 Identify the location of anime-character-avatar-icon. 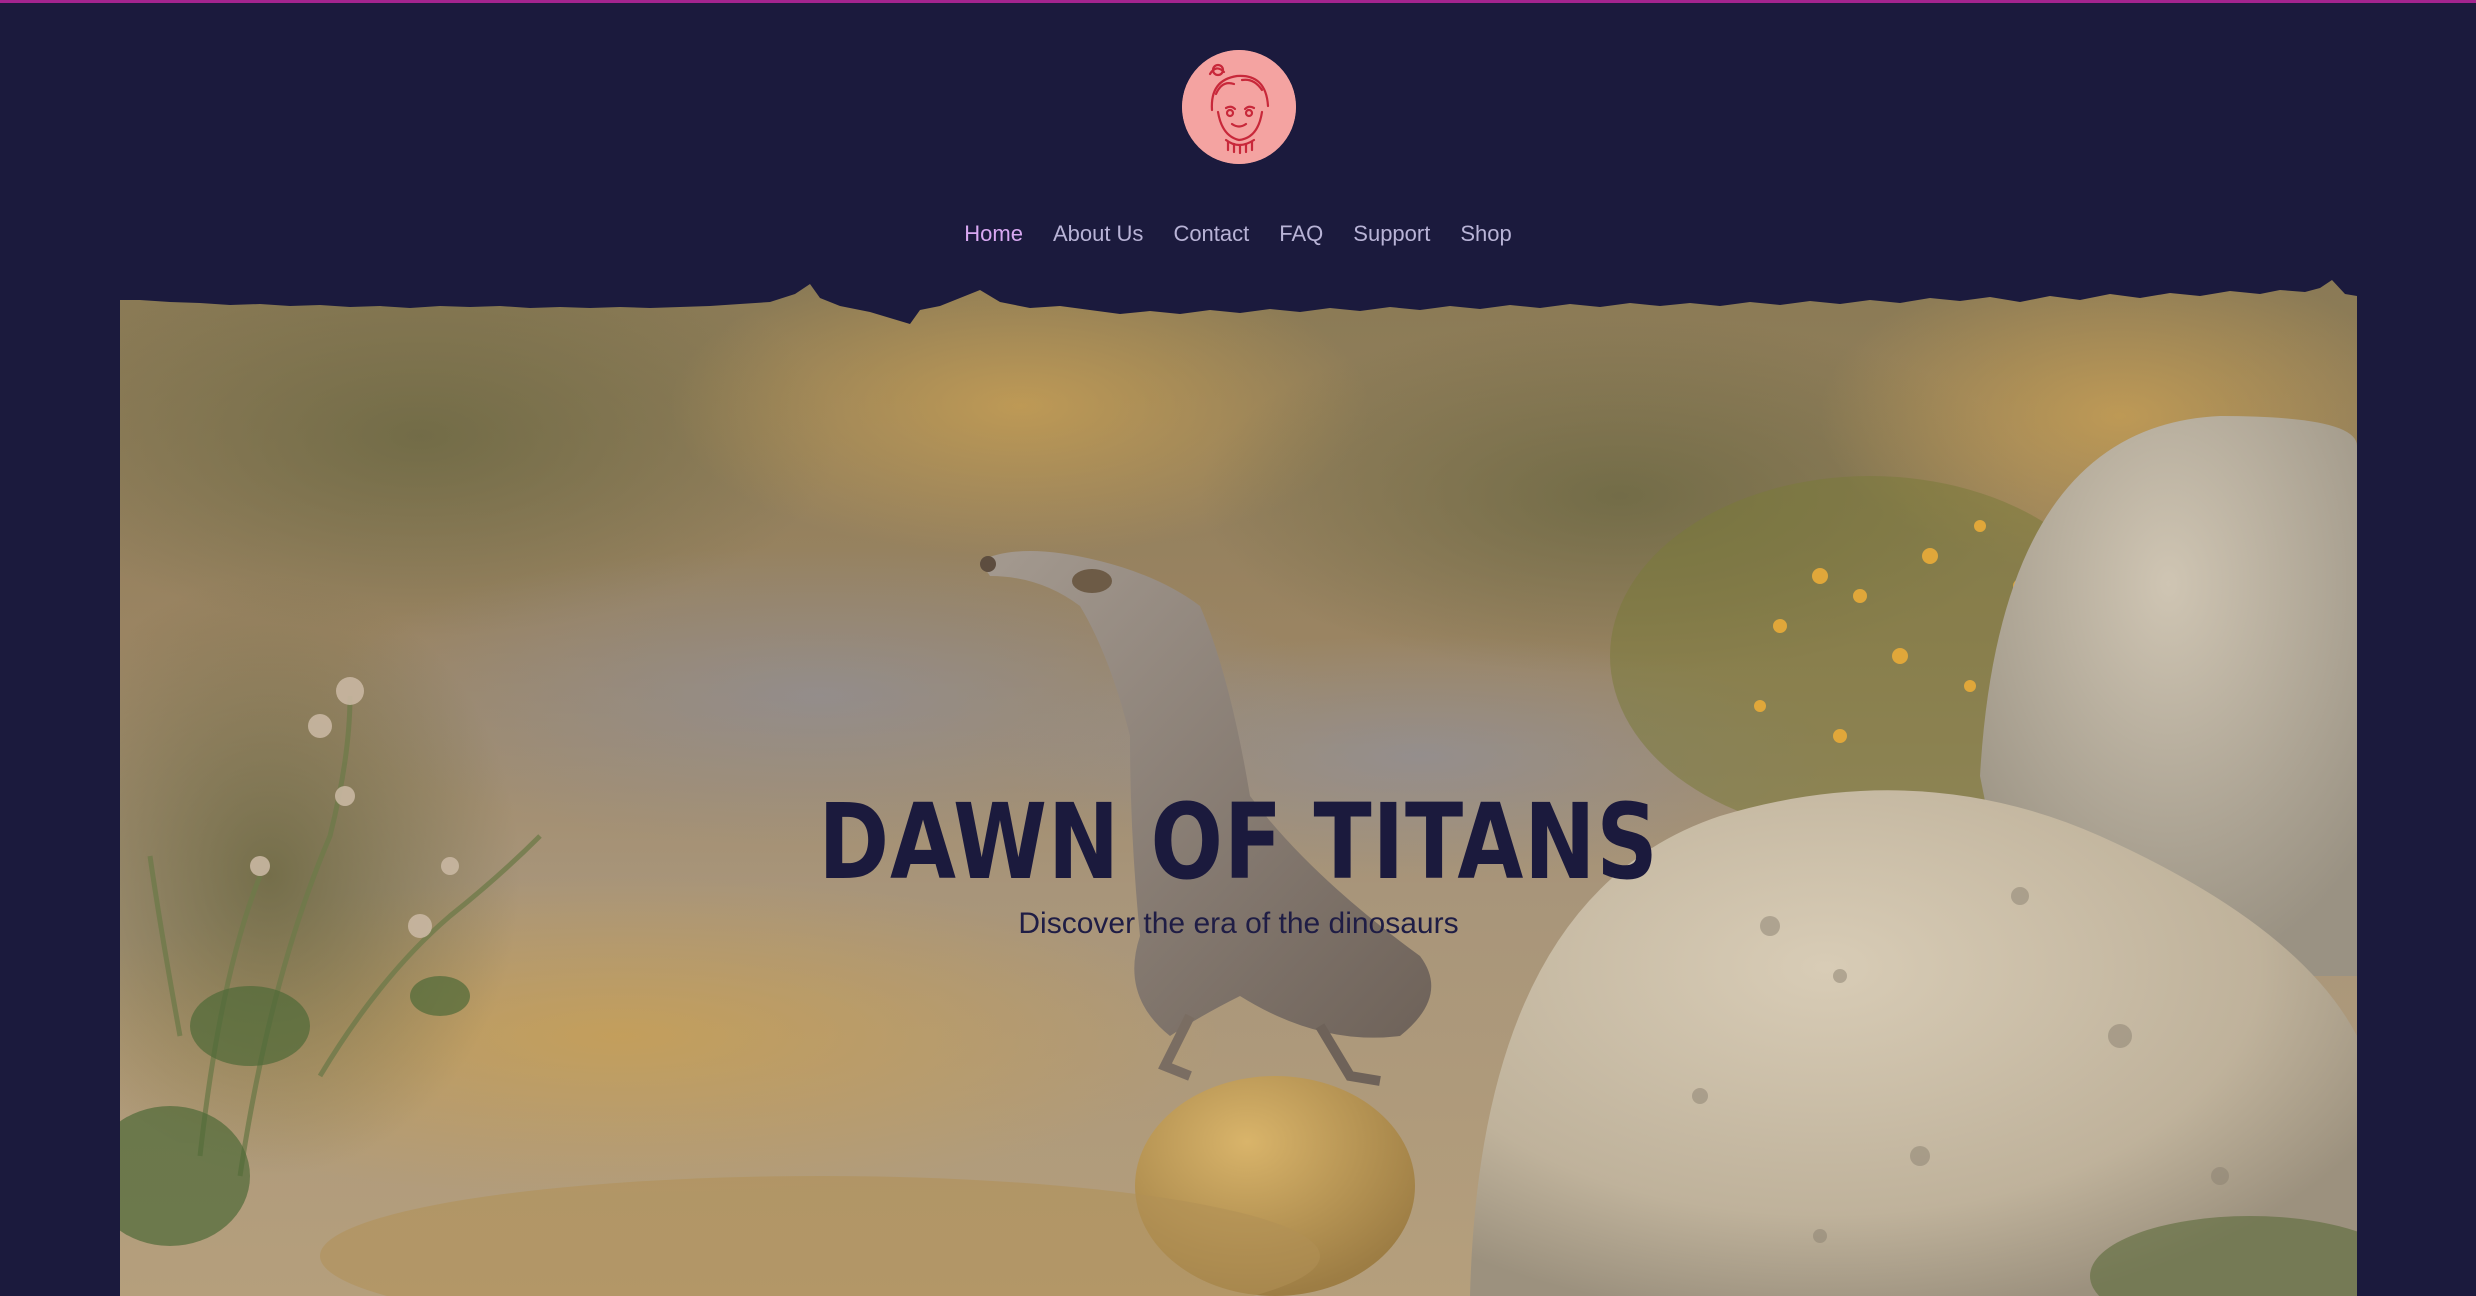
(1239, 107).